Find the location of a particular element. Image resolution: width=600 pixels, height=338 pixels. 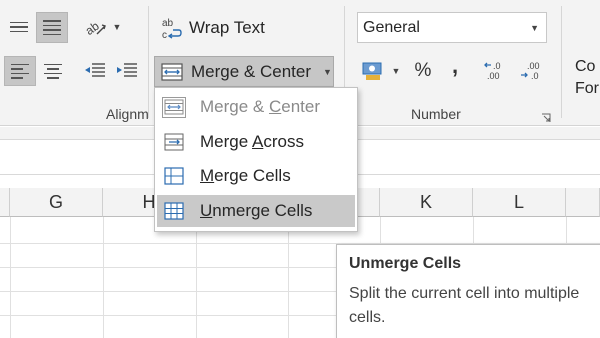

increase-decimal-icon: .0 .00 is located at coordinates (492, 71).